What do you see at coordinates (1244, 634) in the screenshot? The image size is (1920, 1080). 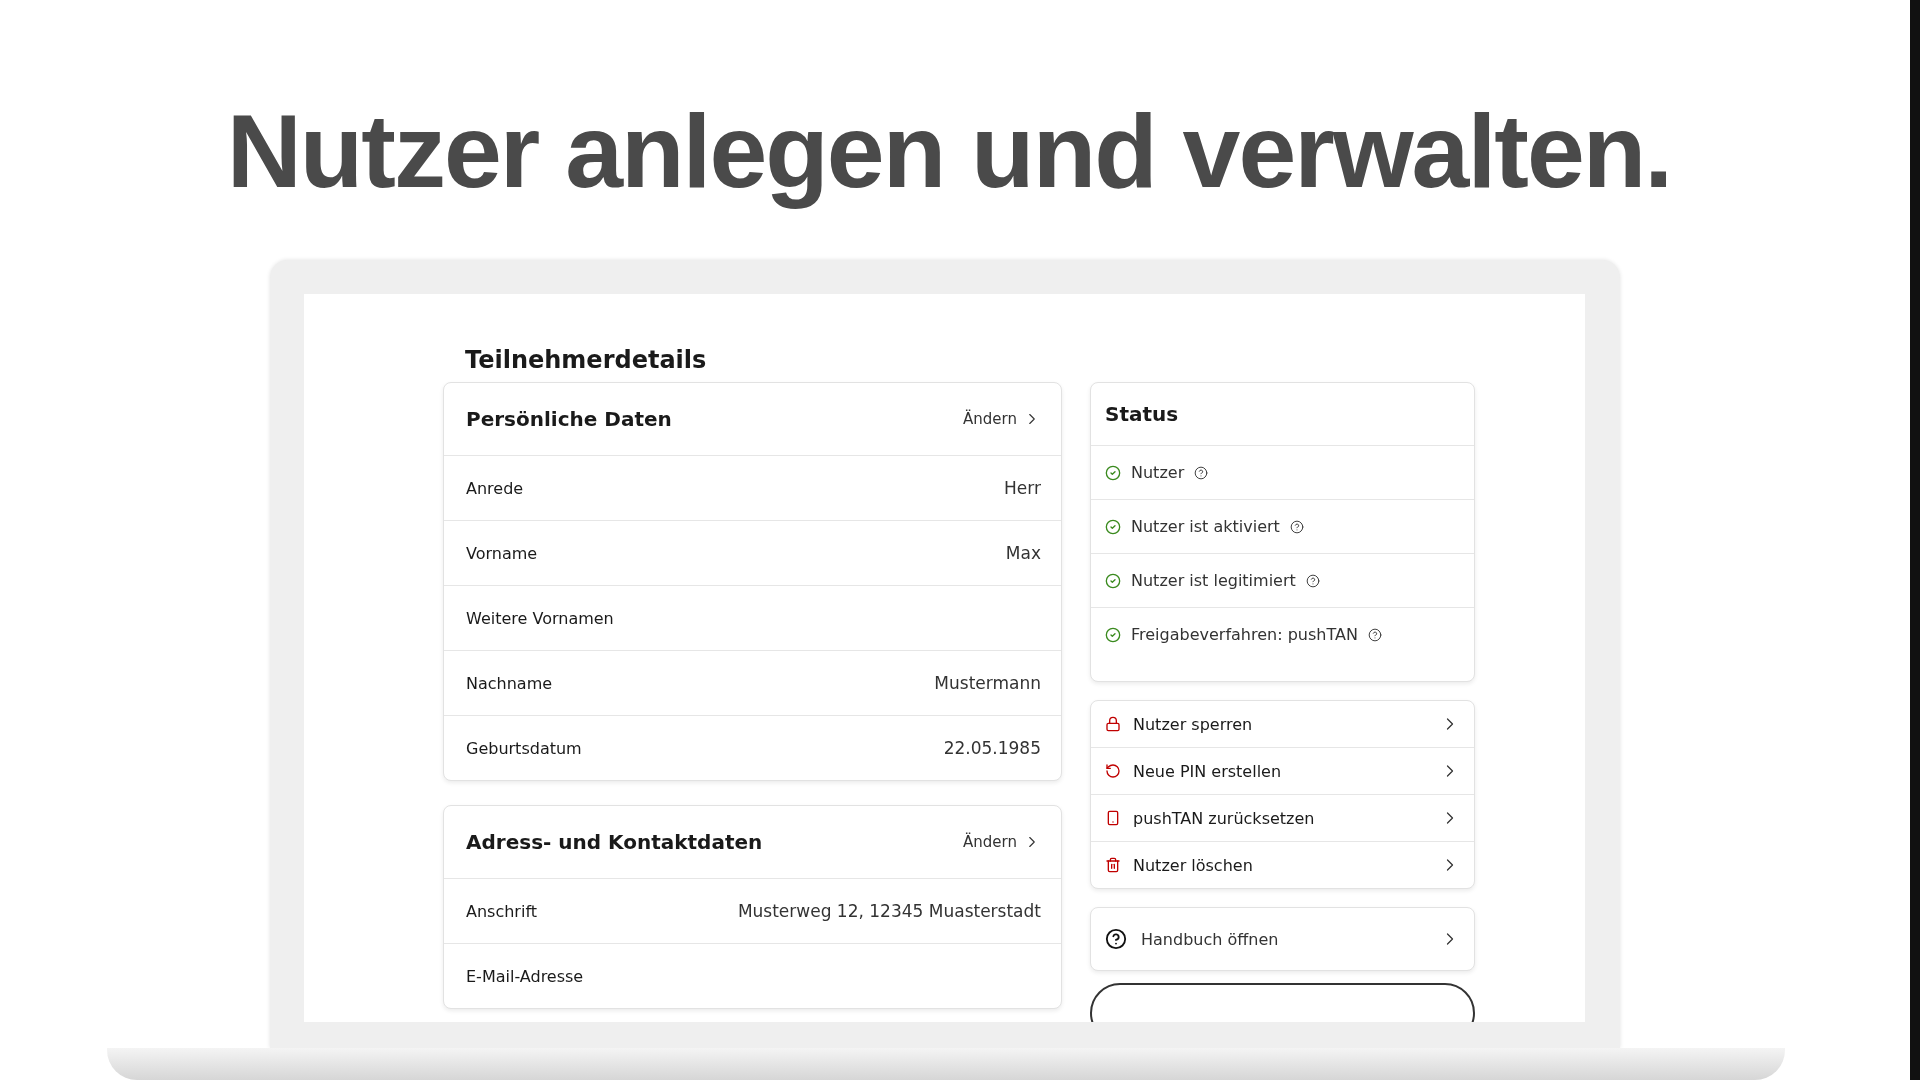 I see `status-text: Freigabeverfahren: pushTAN` at bounding box center [1244, 634].